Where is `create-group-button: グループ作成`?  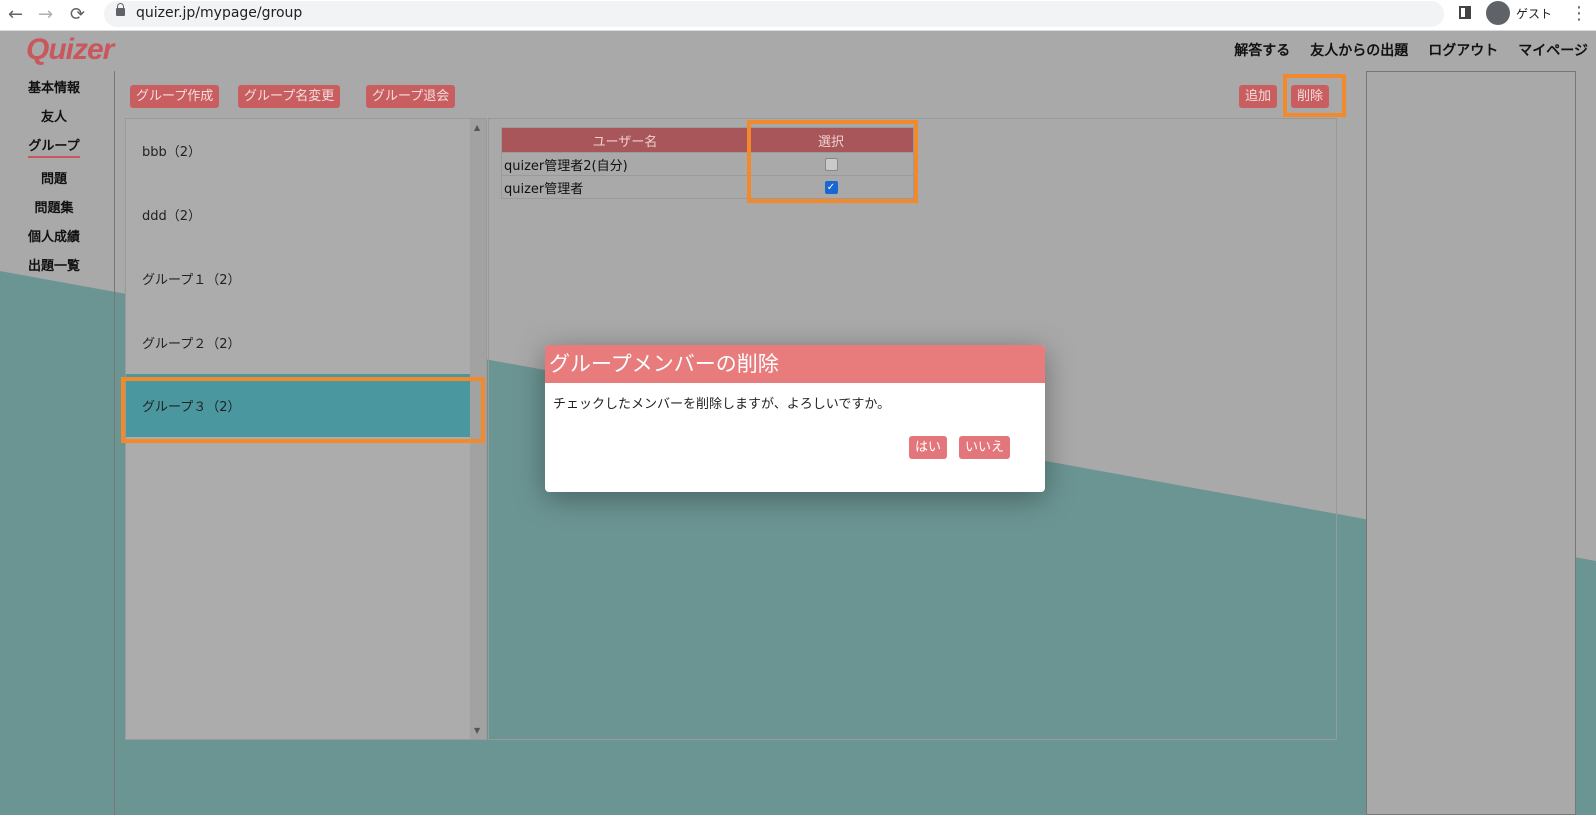
create-group-button: グループ作成 is located at coordinates (175, 96).